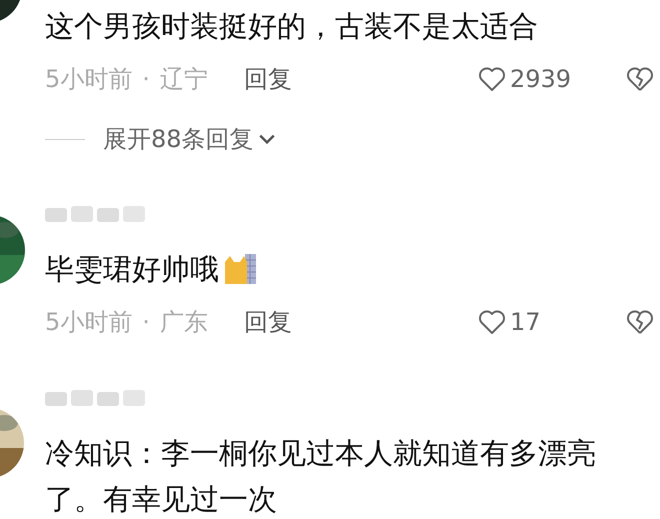 The image size is (660, 519). What do you see at coordinates (184, 322) in the screenshot?
I see `comment-location: 广东` at bounding box center [184, 322].